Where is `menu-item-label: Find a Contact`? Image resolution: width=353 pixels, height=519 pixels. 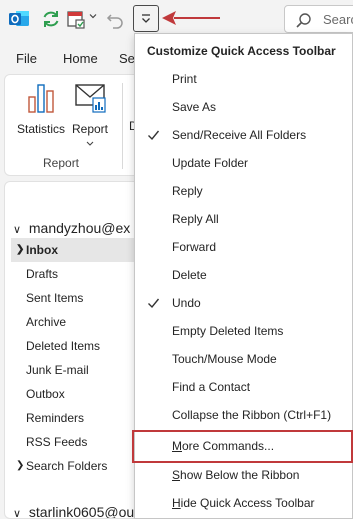 menu-item-label: Find a Contact is located at coordinates (211, 387).